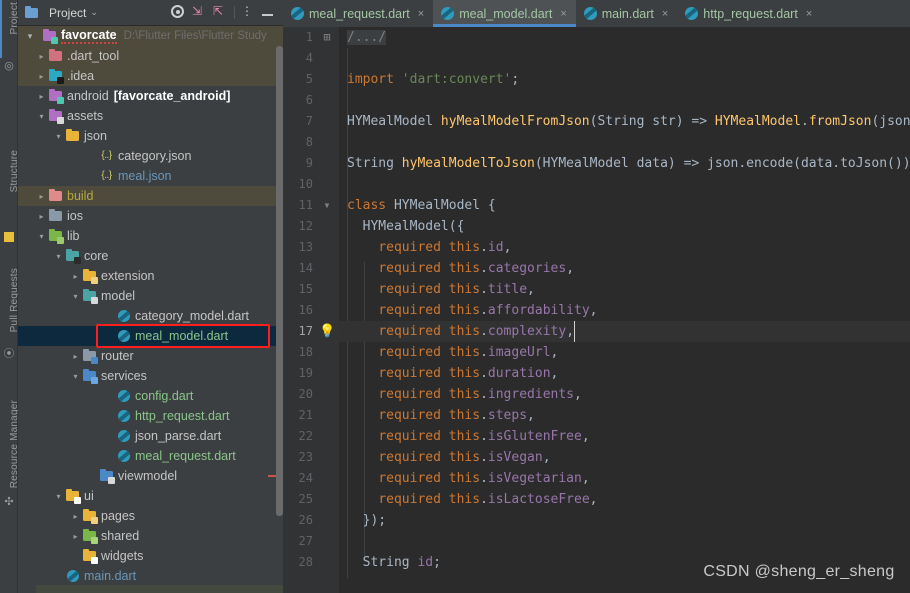  I want to click on code-token: this, so click(464, 247).